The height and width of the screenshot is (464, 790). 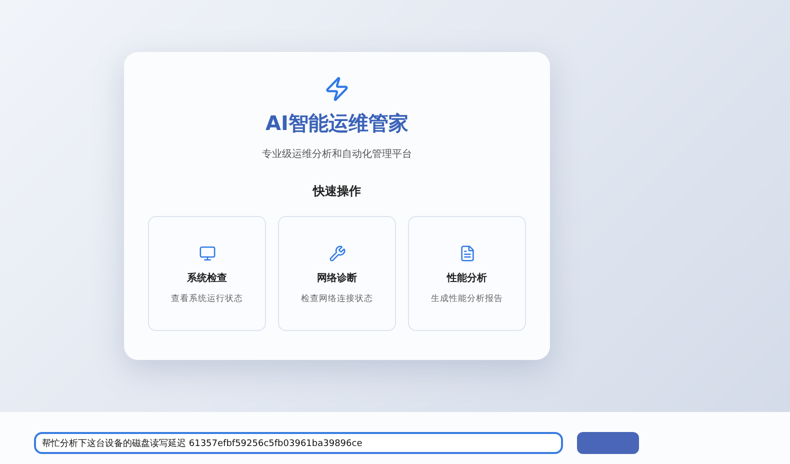 What do you see at coordinates (337, 278) in the screenshot?
I see `action-title: 网络诊断` at bounding box center [337, 278].